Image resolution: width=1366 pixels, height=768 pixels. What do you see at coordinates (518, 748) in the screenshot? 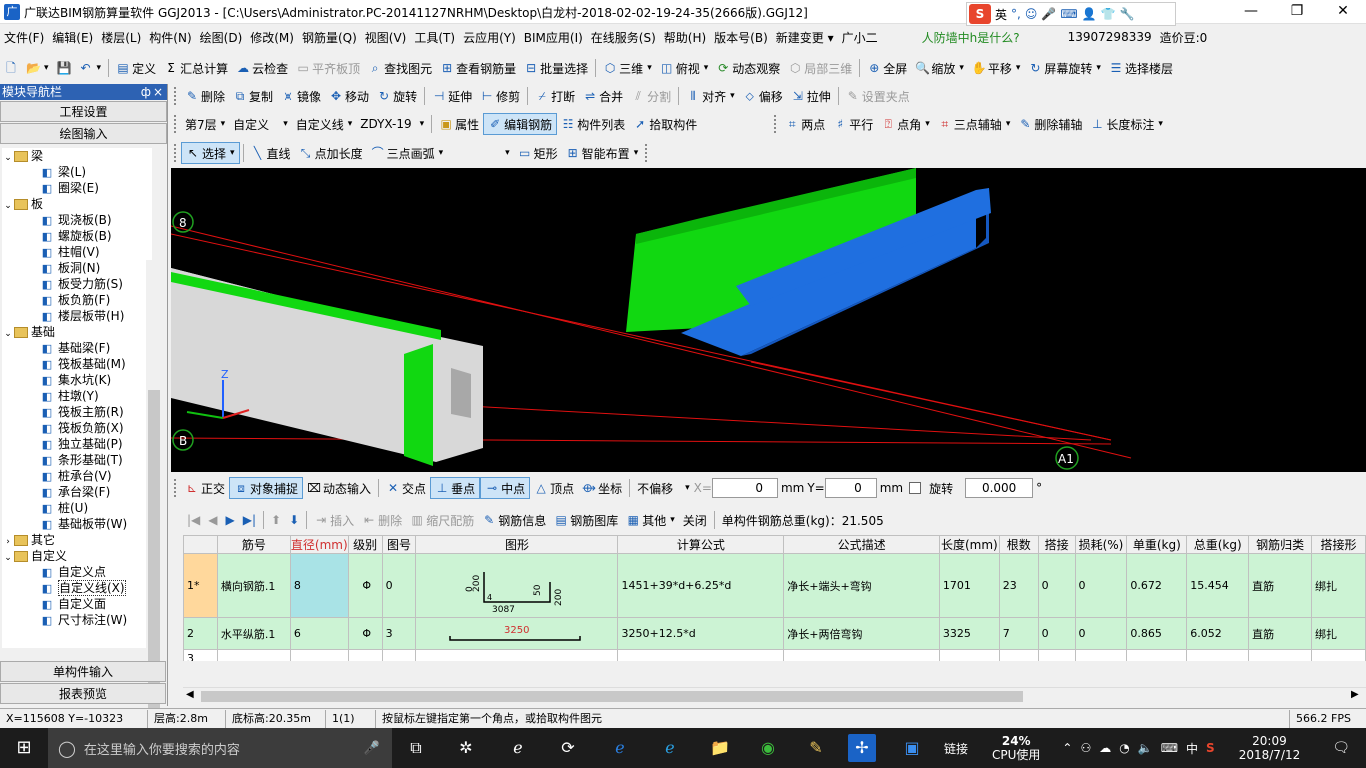
I see `ie-browser-icon: ℯ` at bounding box center [518, 748].